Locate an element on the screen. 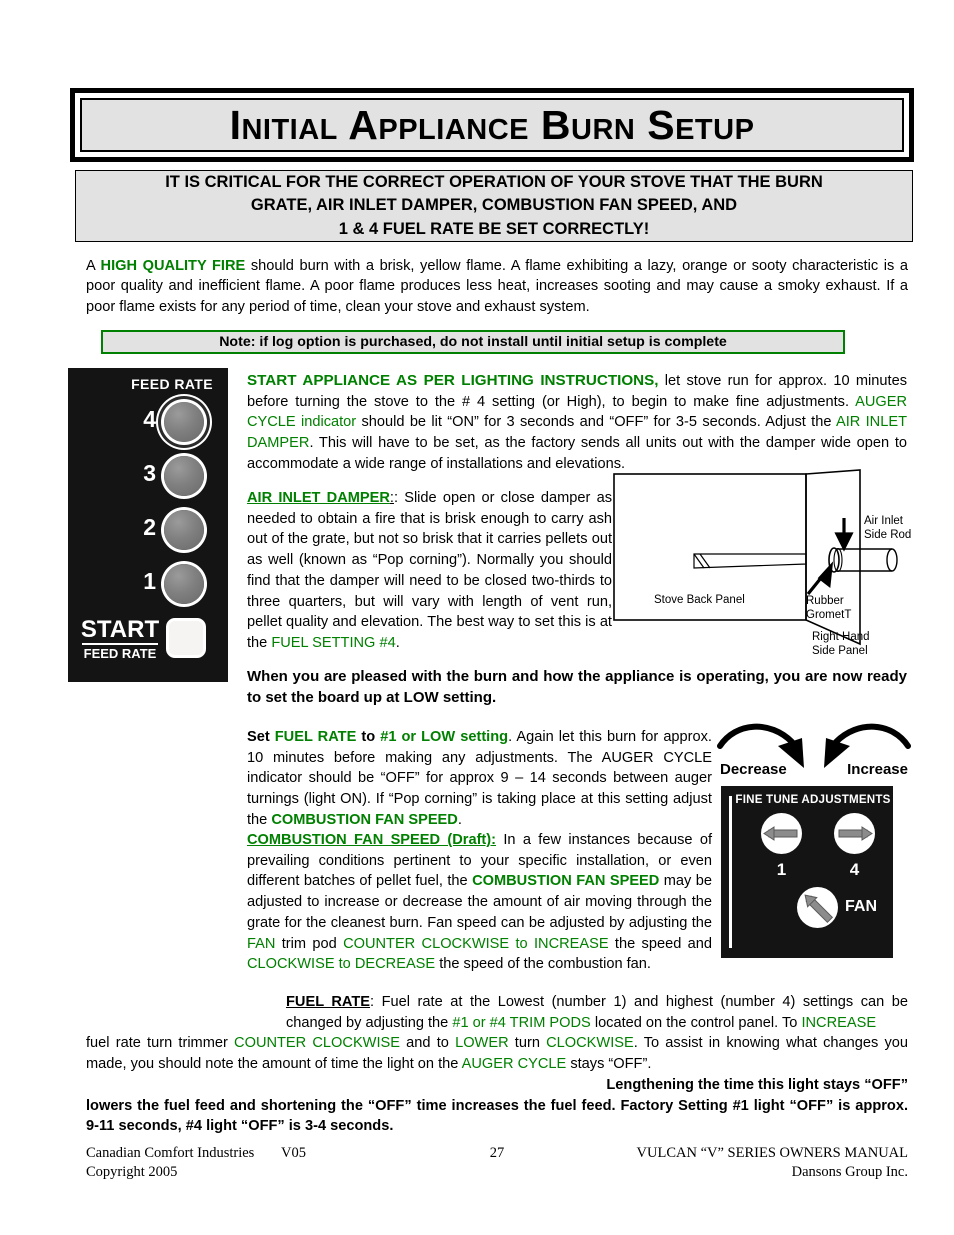  page-title: Initial Appliance Burn Setup is located at coordinates (492, 124).